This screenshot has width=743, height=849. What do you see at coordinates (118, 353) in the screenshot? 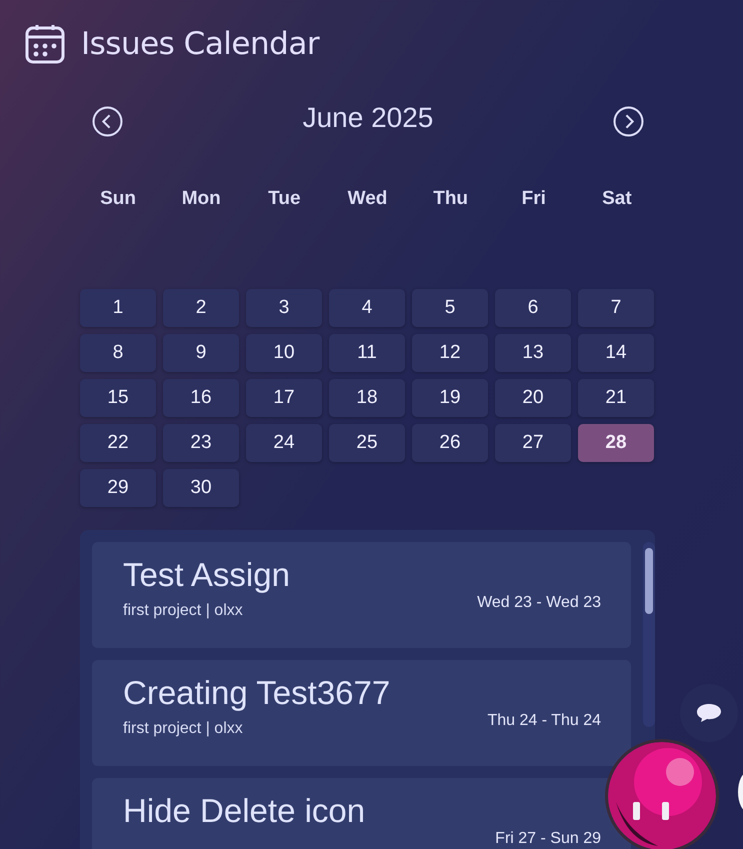
I see `day-cell: 8` at bounding box center [118, 353].